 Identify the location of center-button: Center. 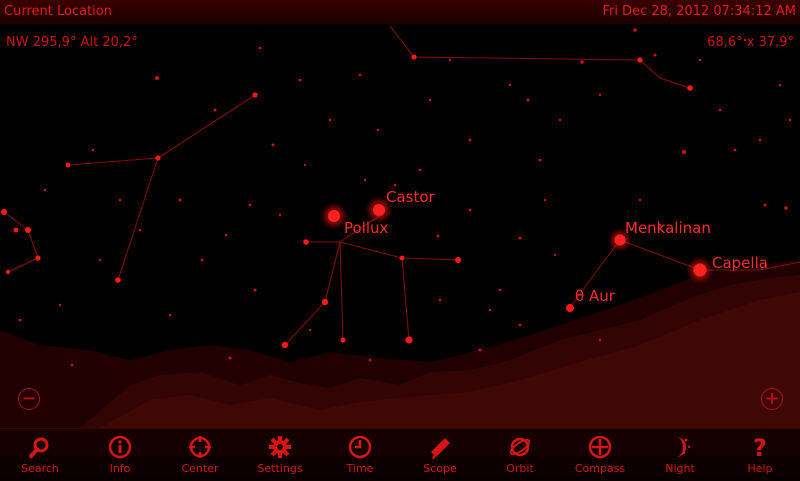
(200, 455).